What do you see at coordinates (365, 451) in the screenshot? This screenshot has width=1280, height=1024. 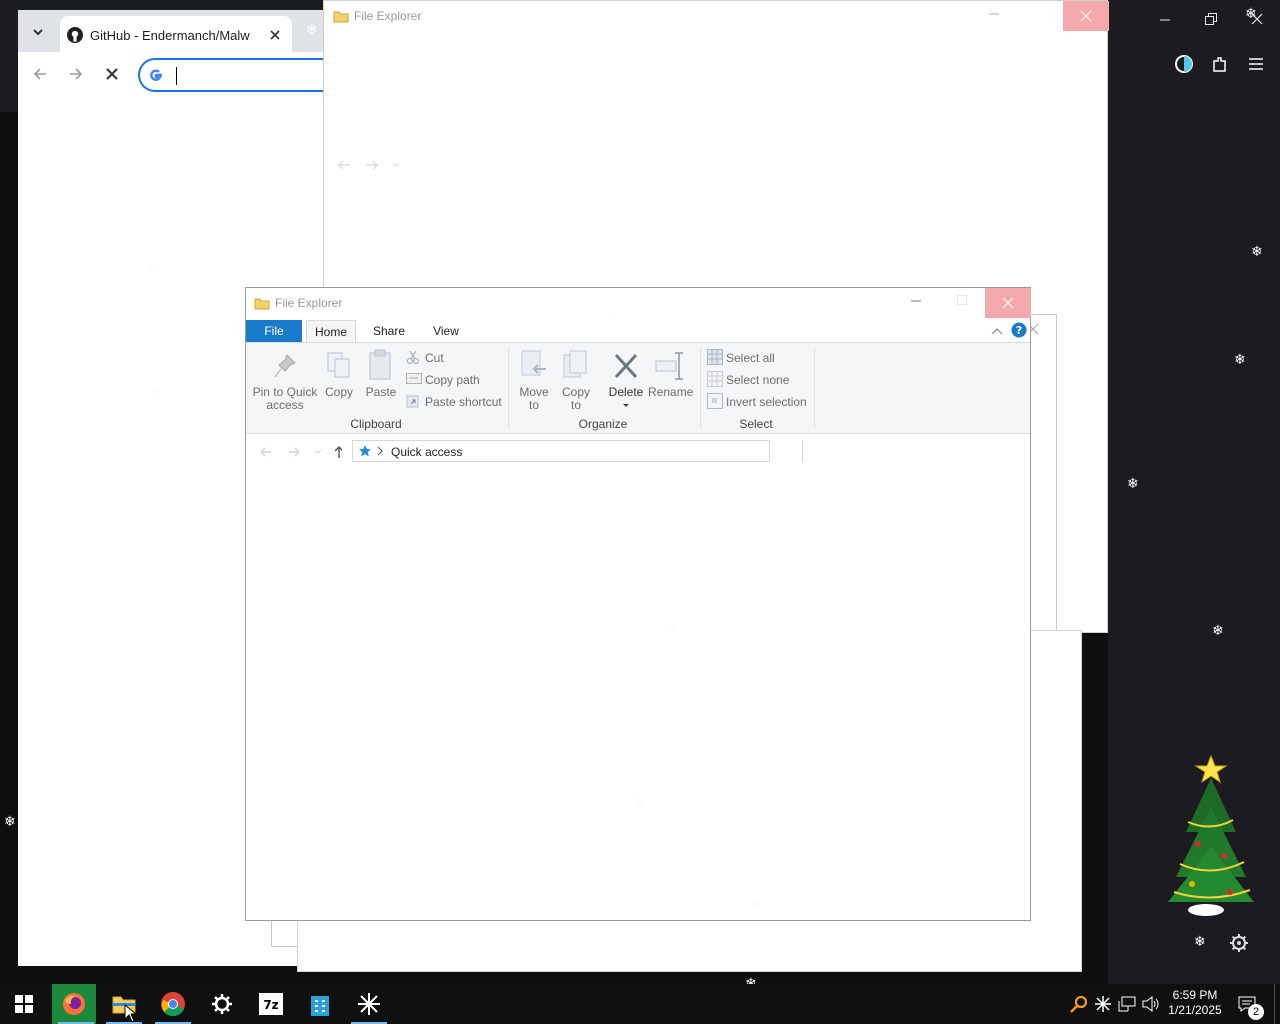 I see `quick-access-star-icon` at bounding box center [365, 451].